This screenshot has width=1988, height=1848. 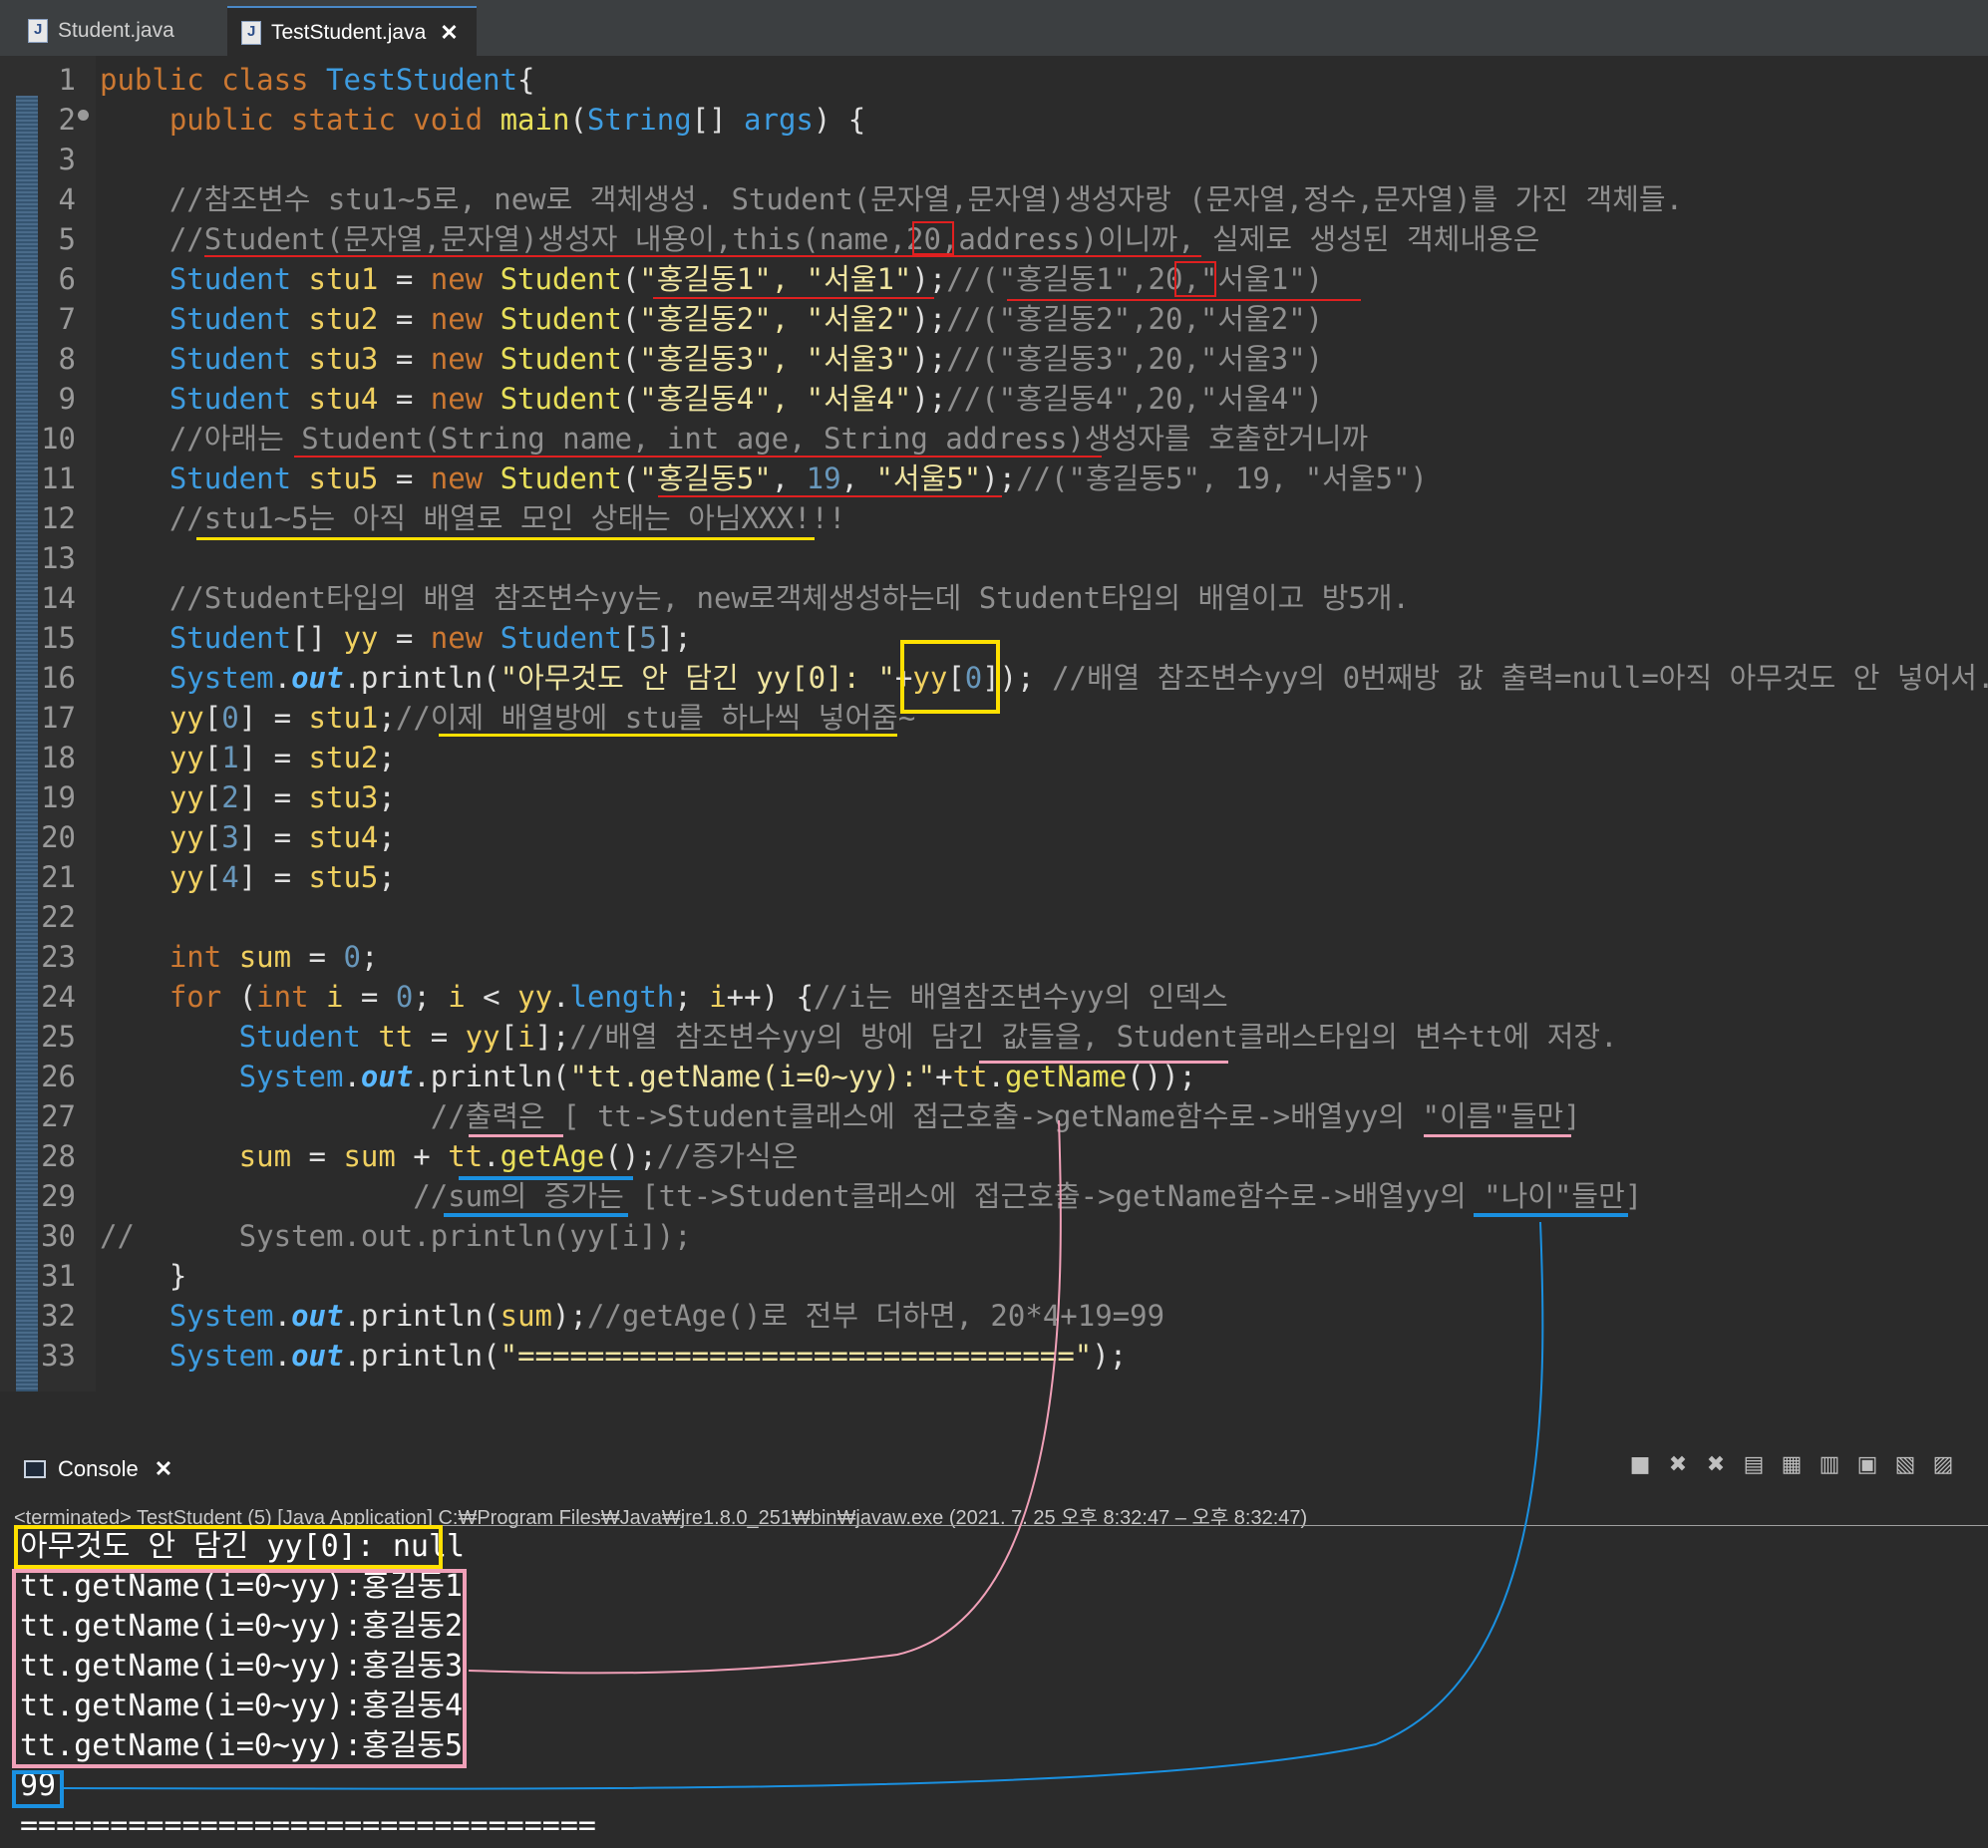 I want to click on tab-student-java: Student.java, so click(x=118, y=31).